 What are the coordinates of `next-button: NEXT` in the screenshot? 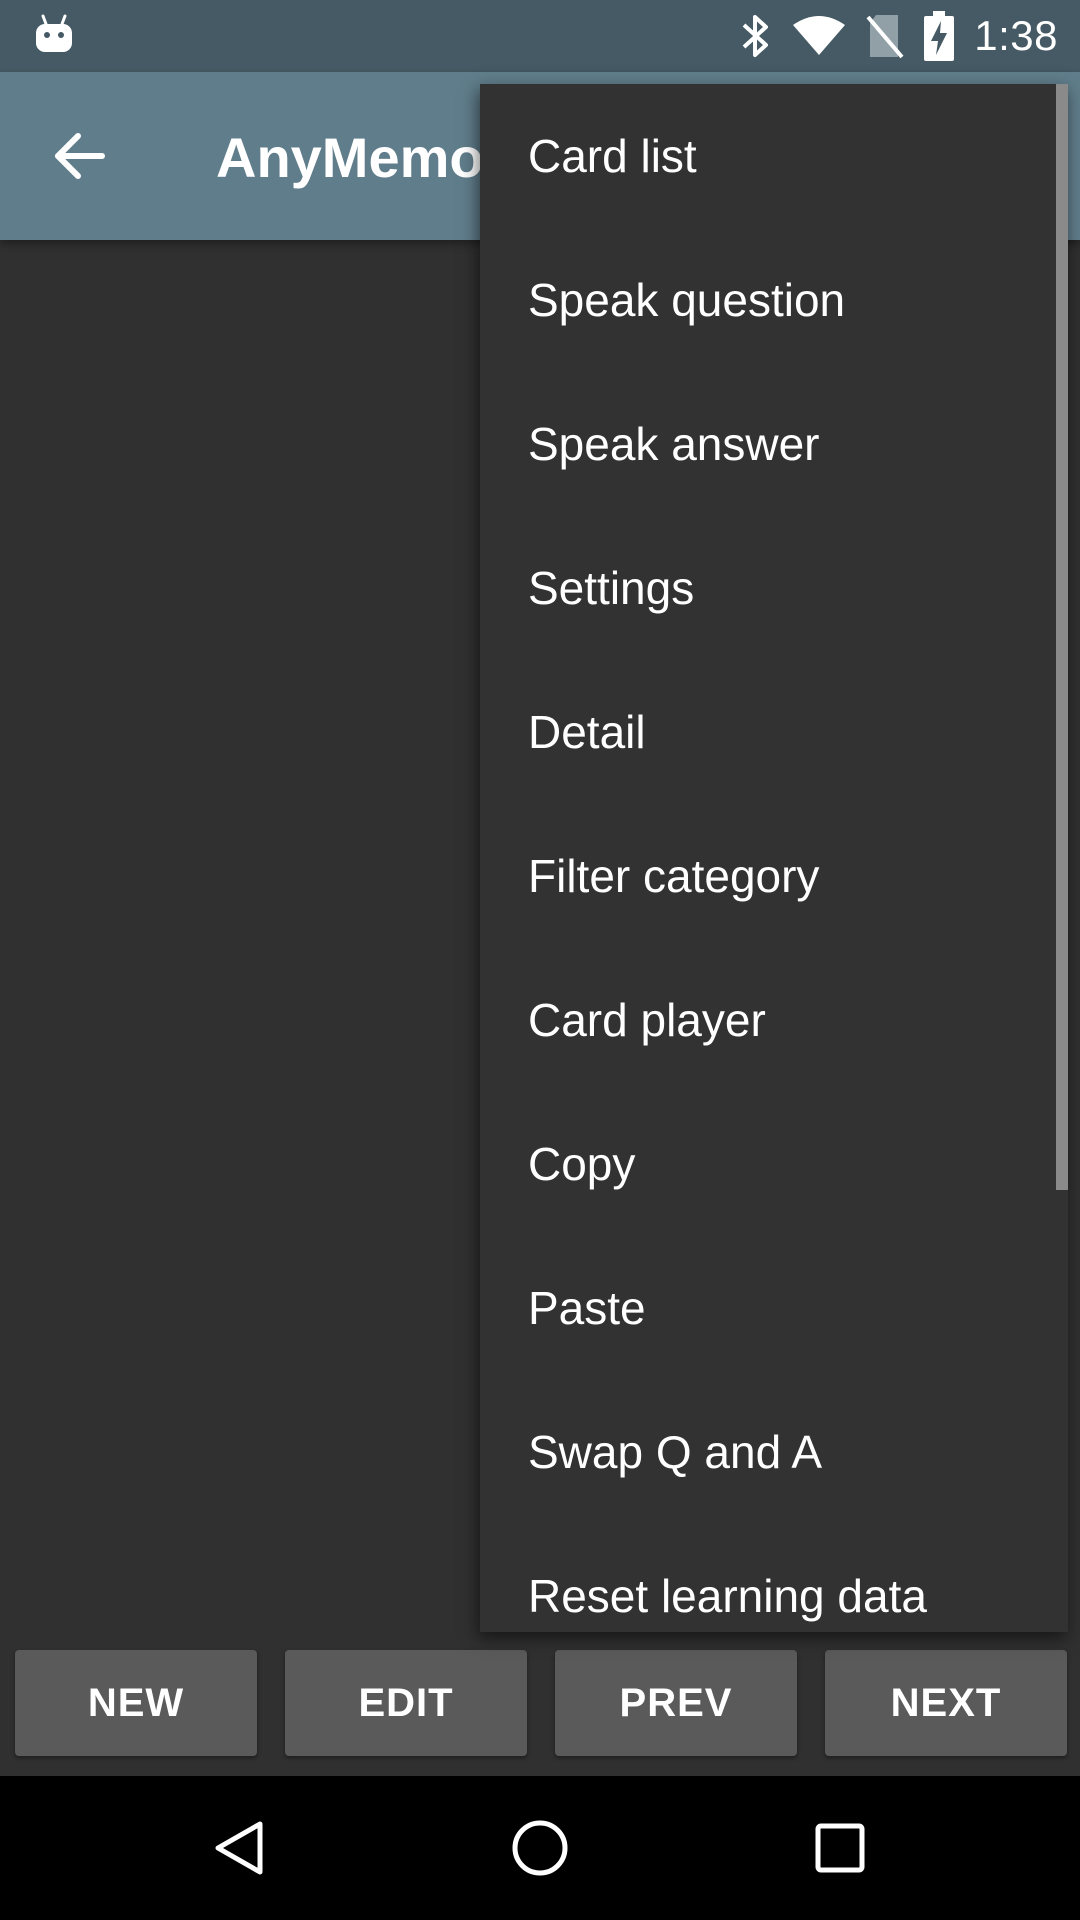 It's located at (946, 1703).